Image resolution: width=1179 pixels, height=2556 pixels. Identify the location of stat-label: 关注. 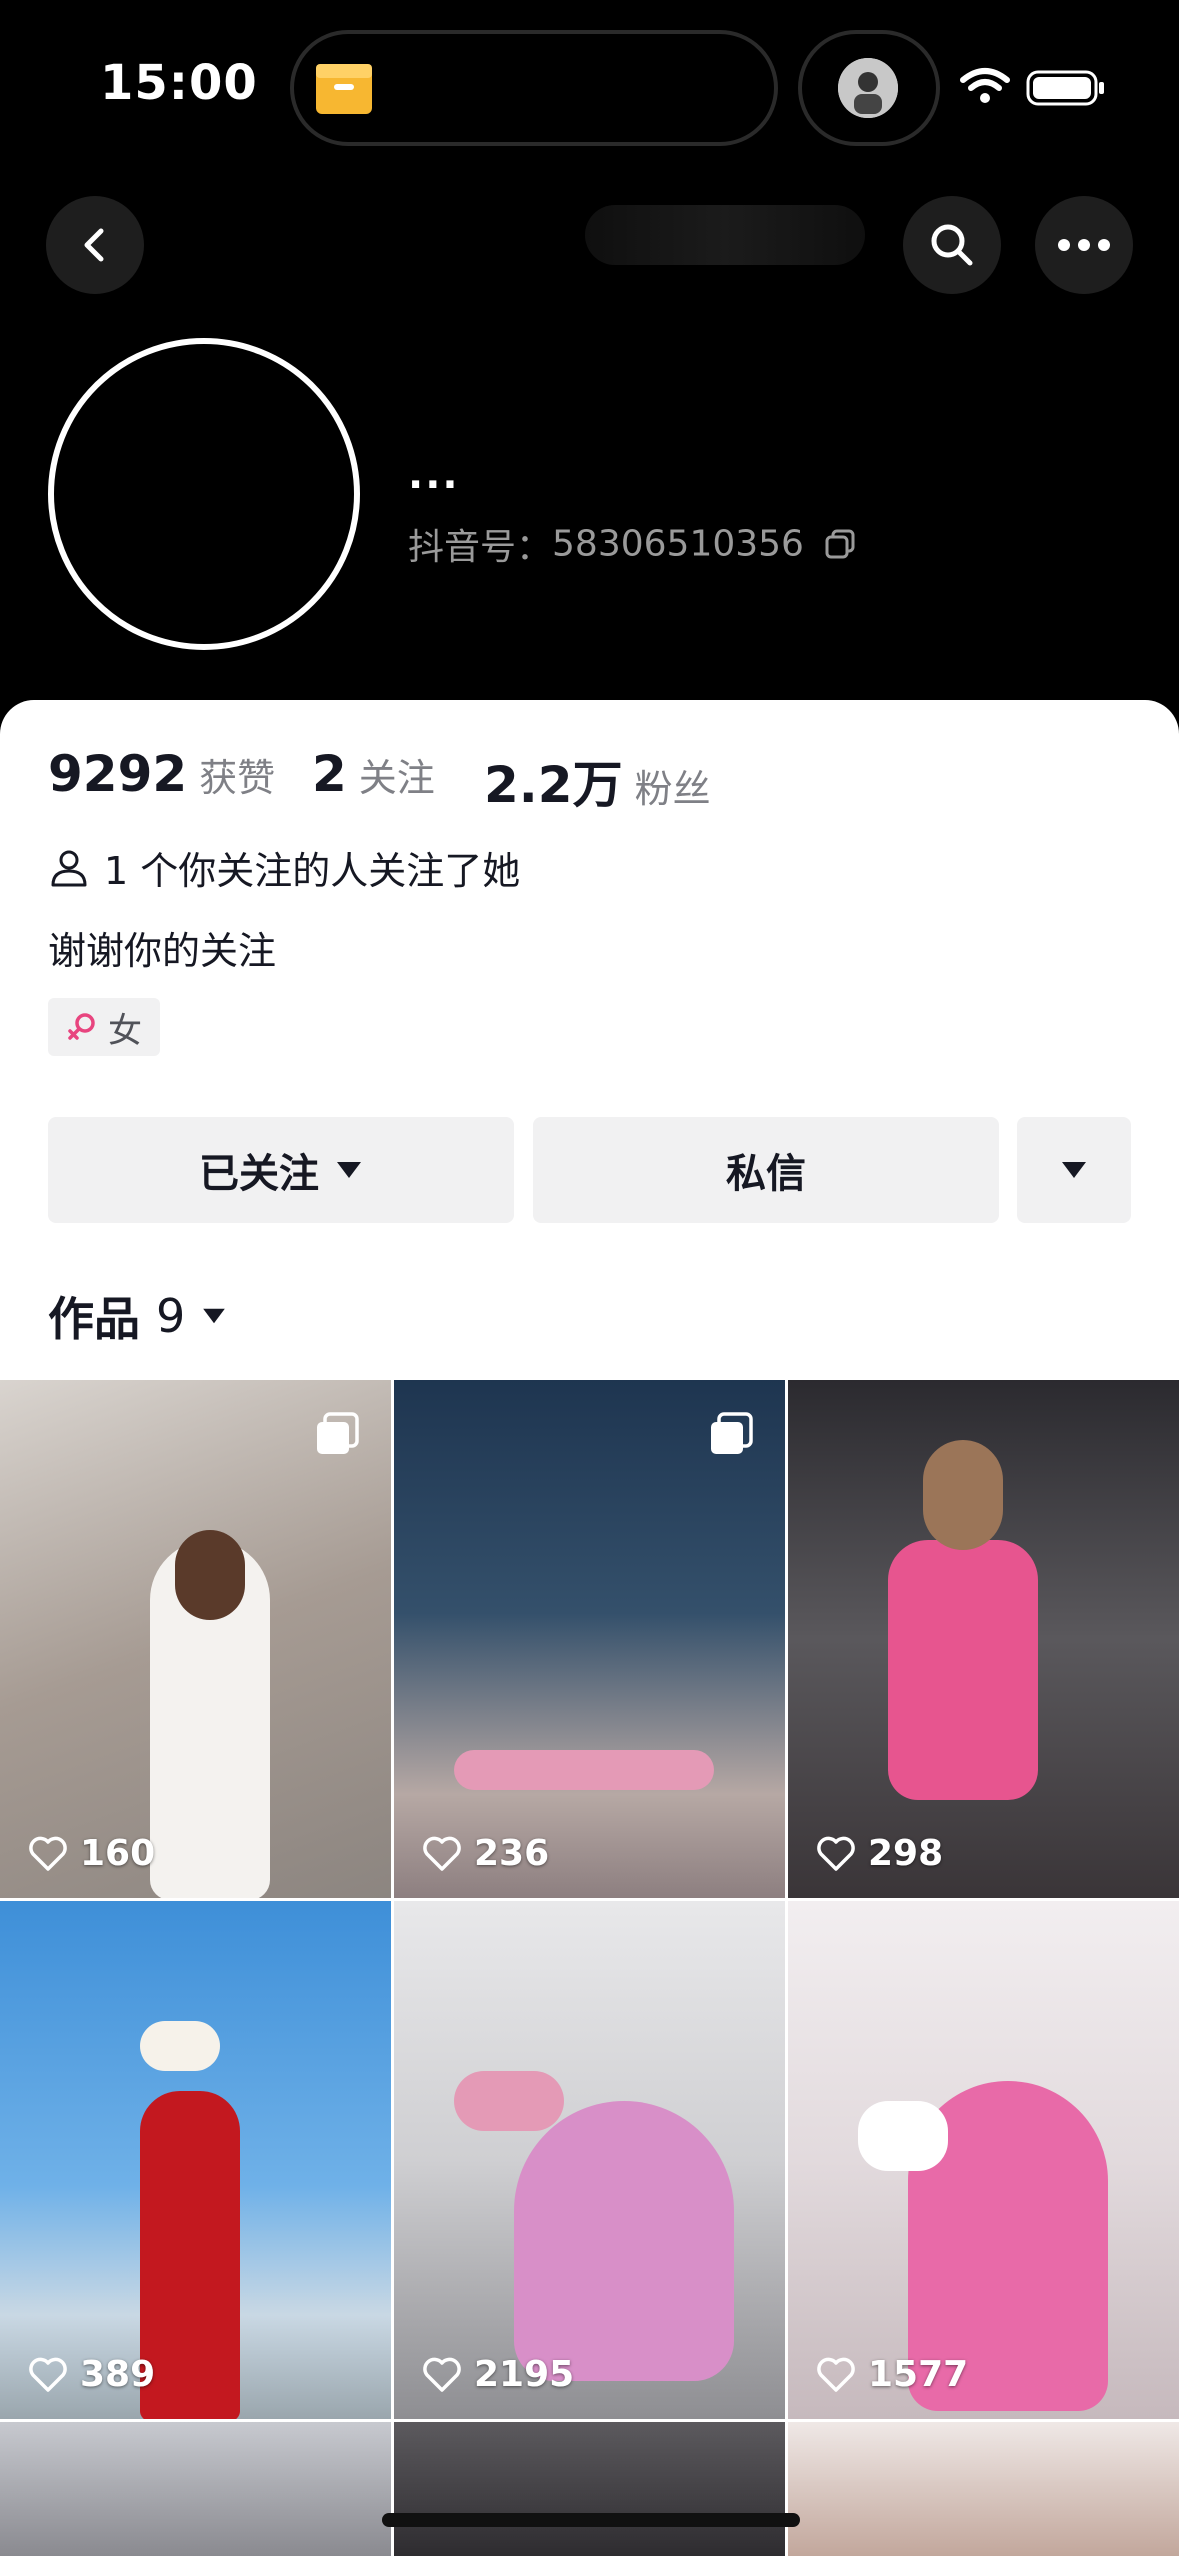
(396, 778).